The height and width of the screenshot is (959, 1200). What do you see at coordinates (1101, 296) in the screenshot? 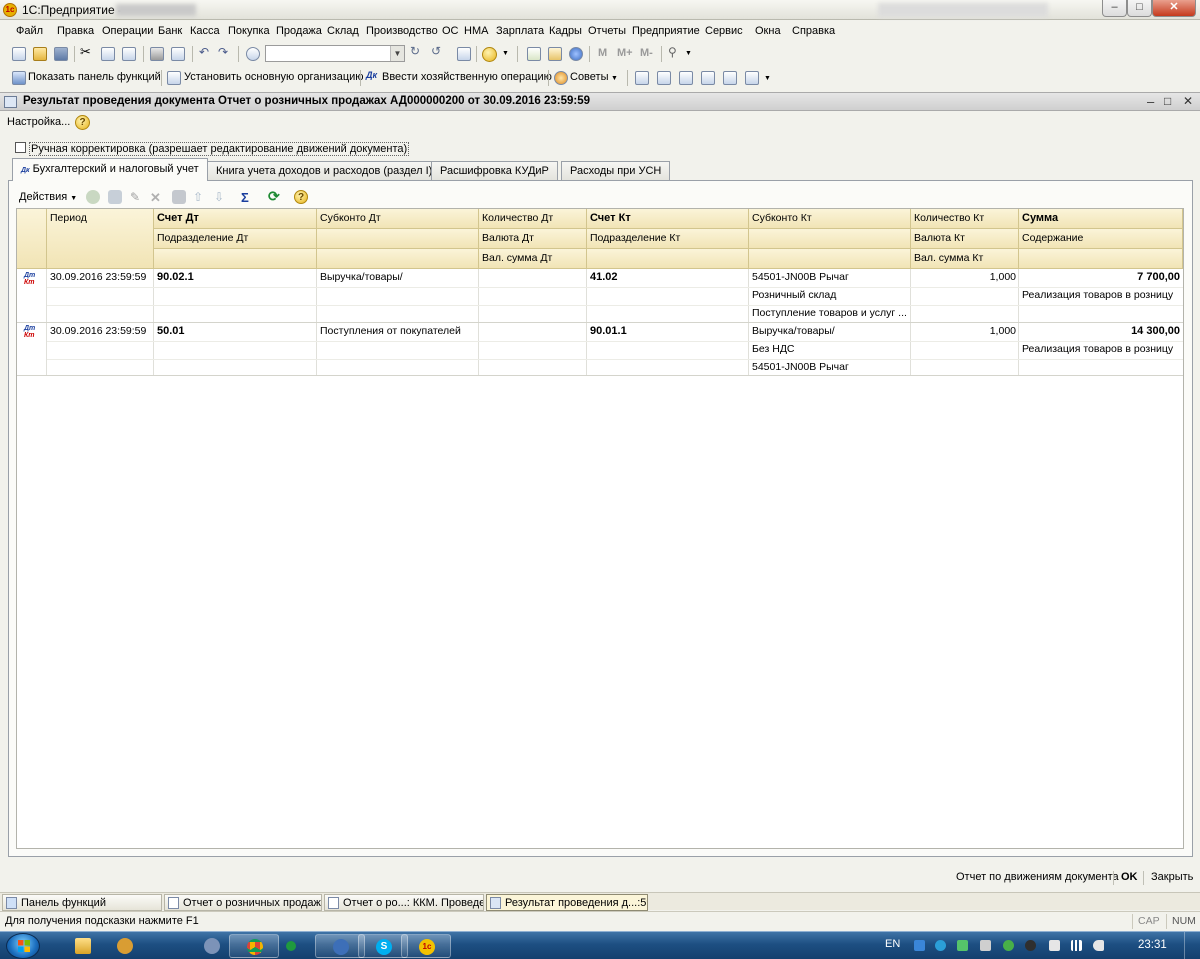
I see `row-1-content: Реализация товаров в розницу` at bounding box center [1101, 296].